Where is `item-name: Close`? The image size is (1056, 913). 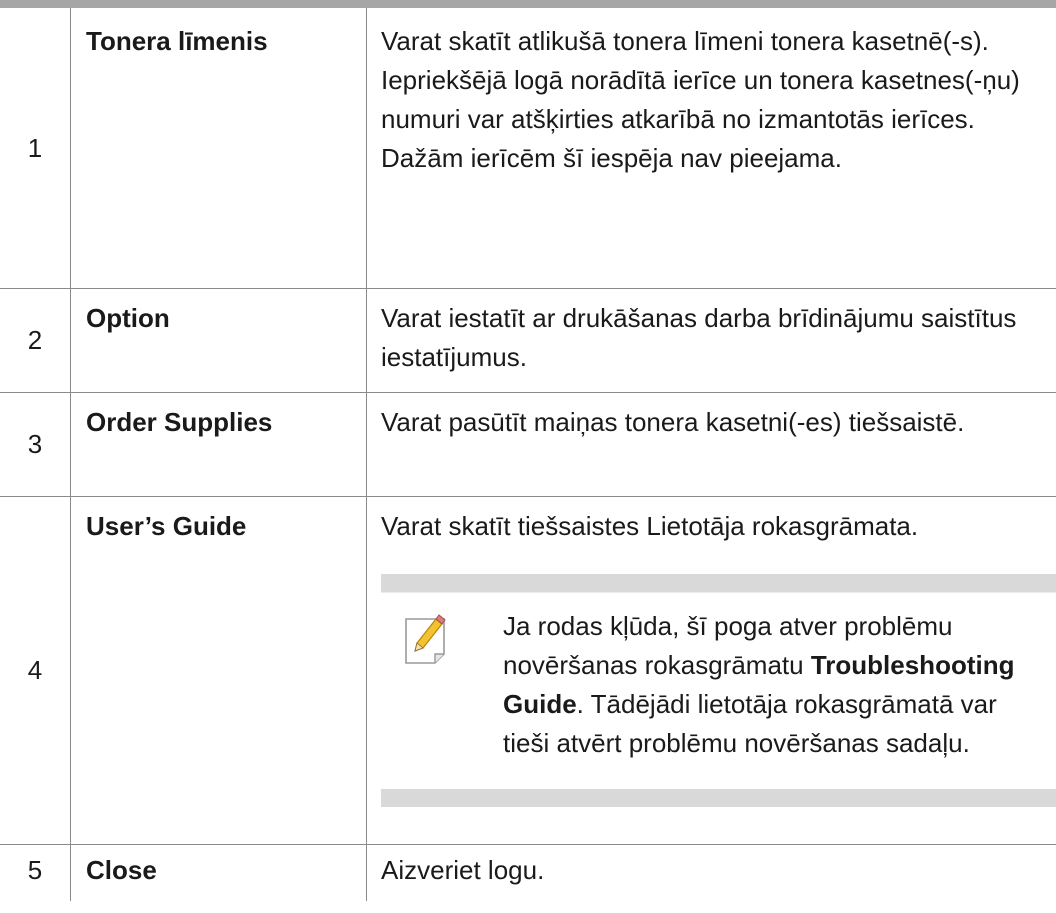
item-name: Close is located at coordinates (218, 872).